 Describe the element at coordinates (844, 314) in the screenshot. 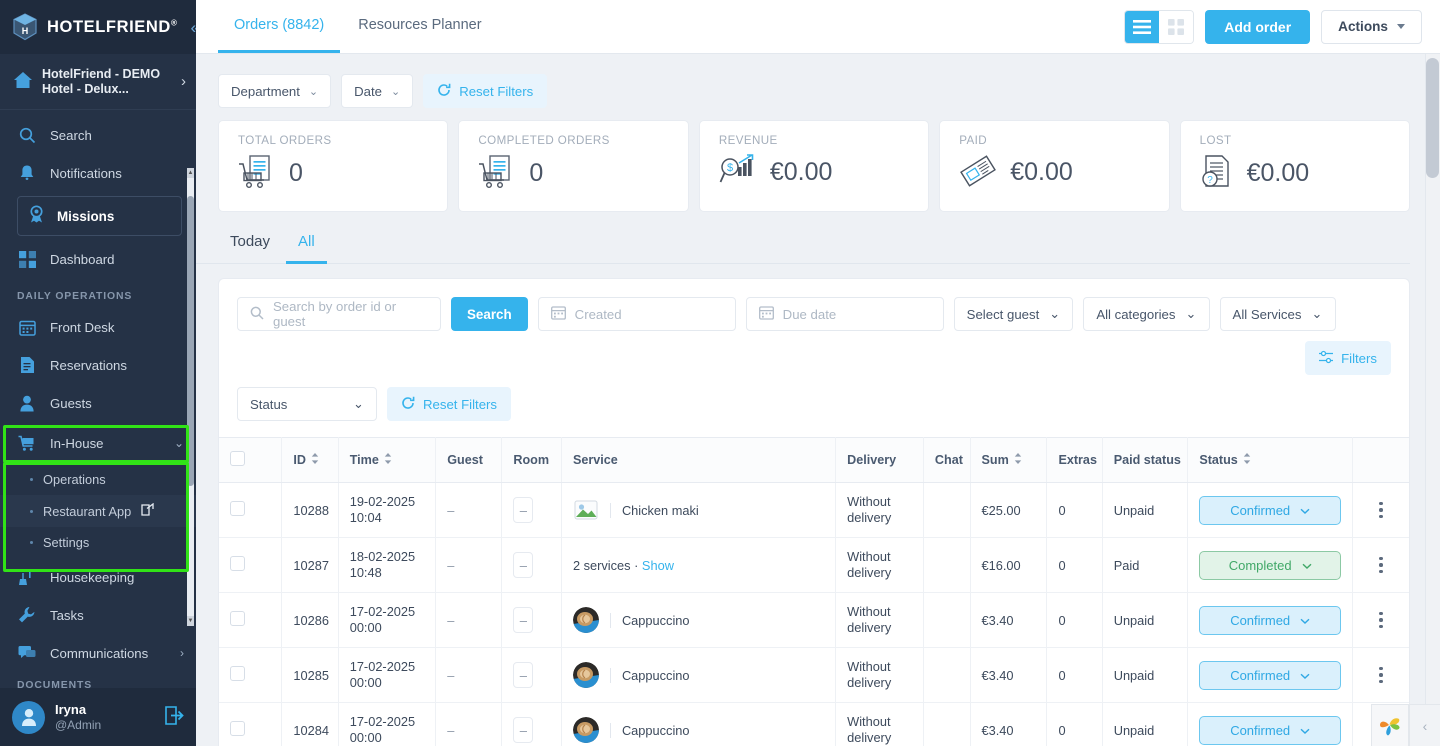

I see `due-date-input: Due date` at that location.